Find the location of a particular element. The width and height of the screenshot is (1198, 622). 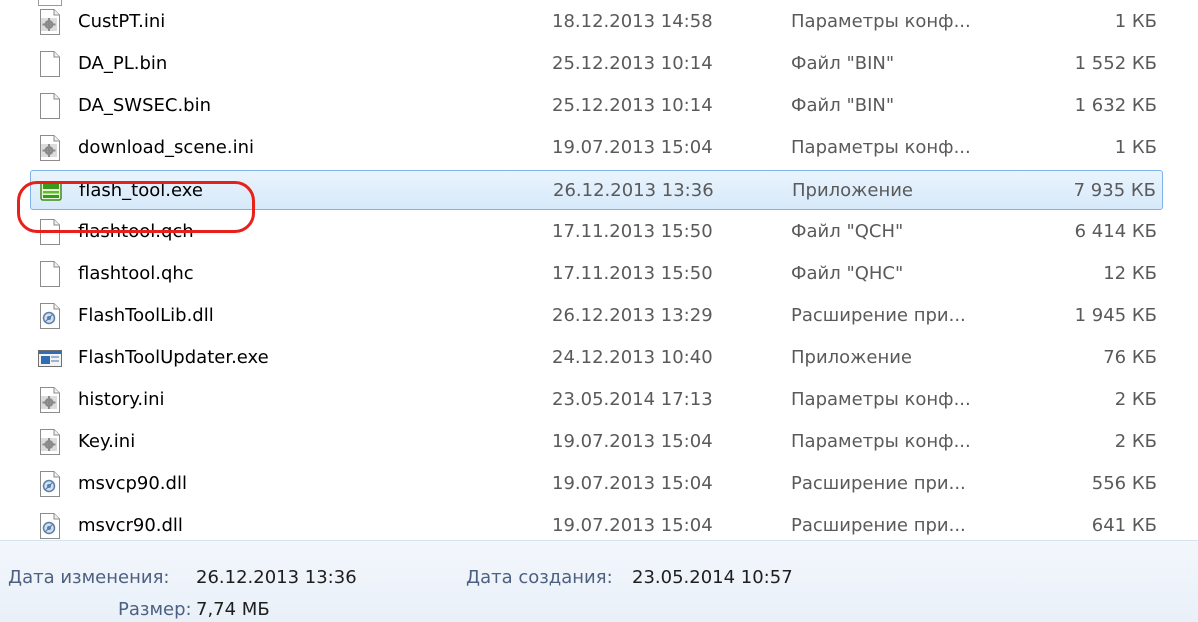

file-name: msvcr90.dll is located at coordinates (130, 525).